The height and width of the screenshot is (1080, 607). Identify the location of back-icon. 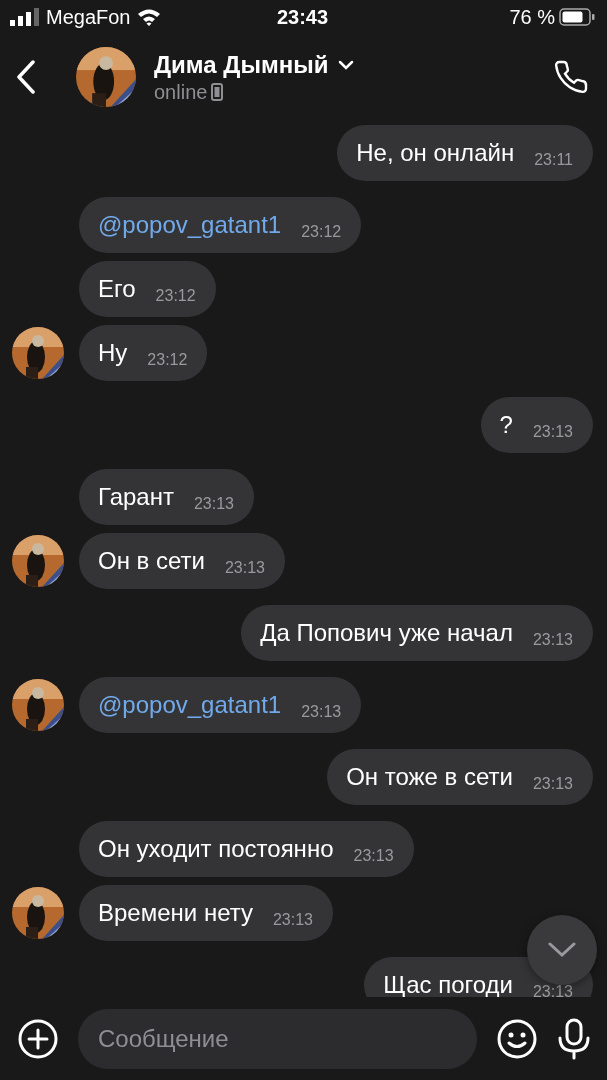
(26, 77).